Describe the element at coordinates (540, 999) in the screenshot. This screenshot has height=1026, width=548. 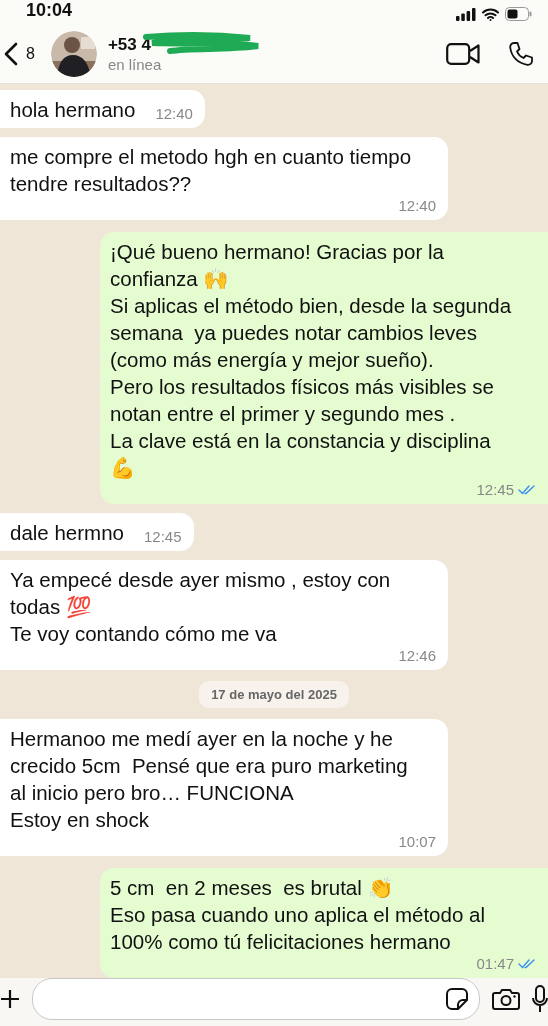
I see `microphone-icon` at that location.